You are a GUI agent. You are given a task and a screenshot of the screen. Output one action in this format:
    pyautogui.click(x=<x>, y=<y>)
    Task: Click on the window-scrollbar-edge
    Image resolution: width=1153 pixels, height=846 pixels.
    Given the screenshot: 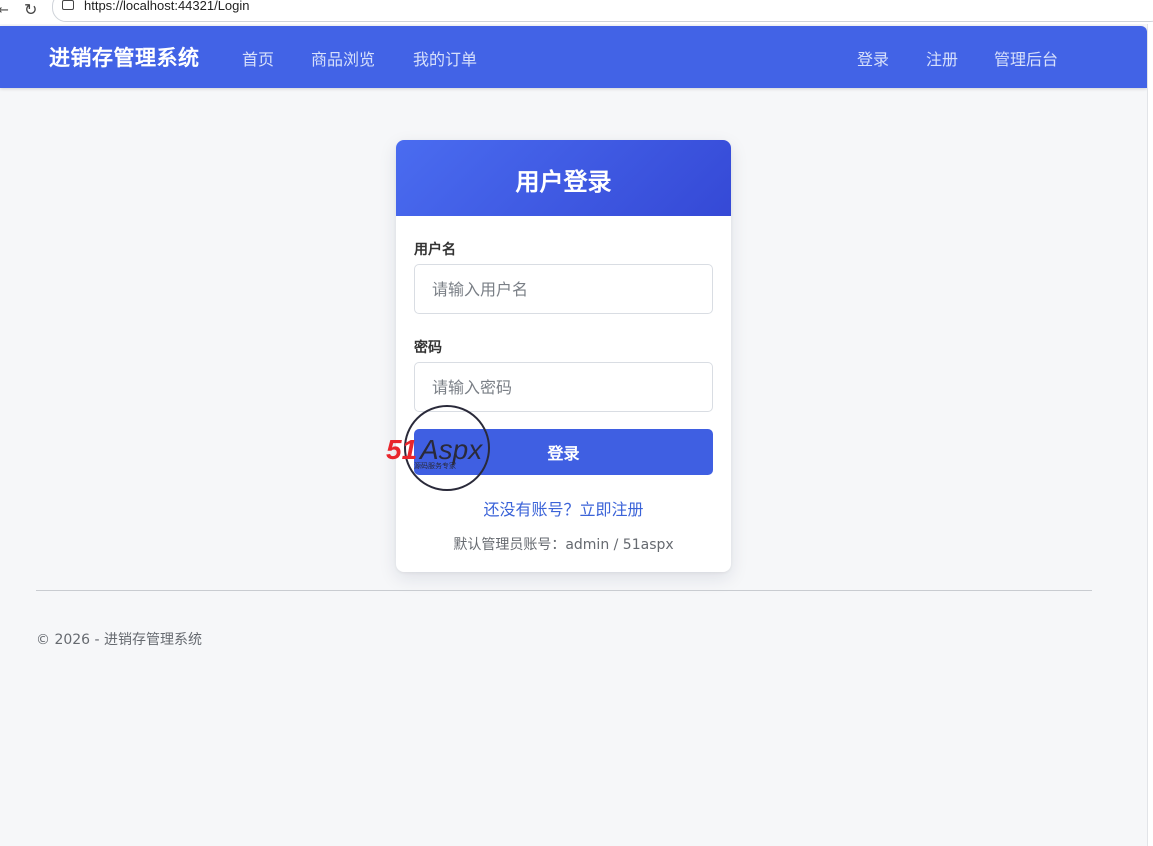 What is the action you would take?
    pyautogui.click(x=1150, y=435)
    